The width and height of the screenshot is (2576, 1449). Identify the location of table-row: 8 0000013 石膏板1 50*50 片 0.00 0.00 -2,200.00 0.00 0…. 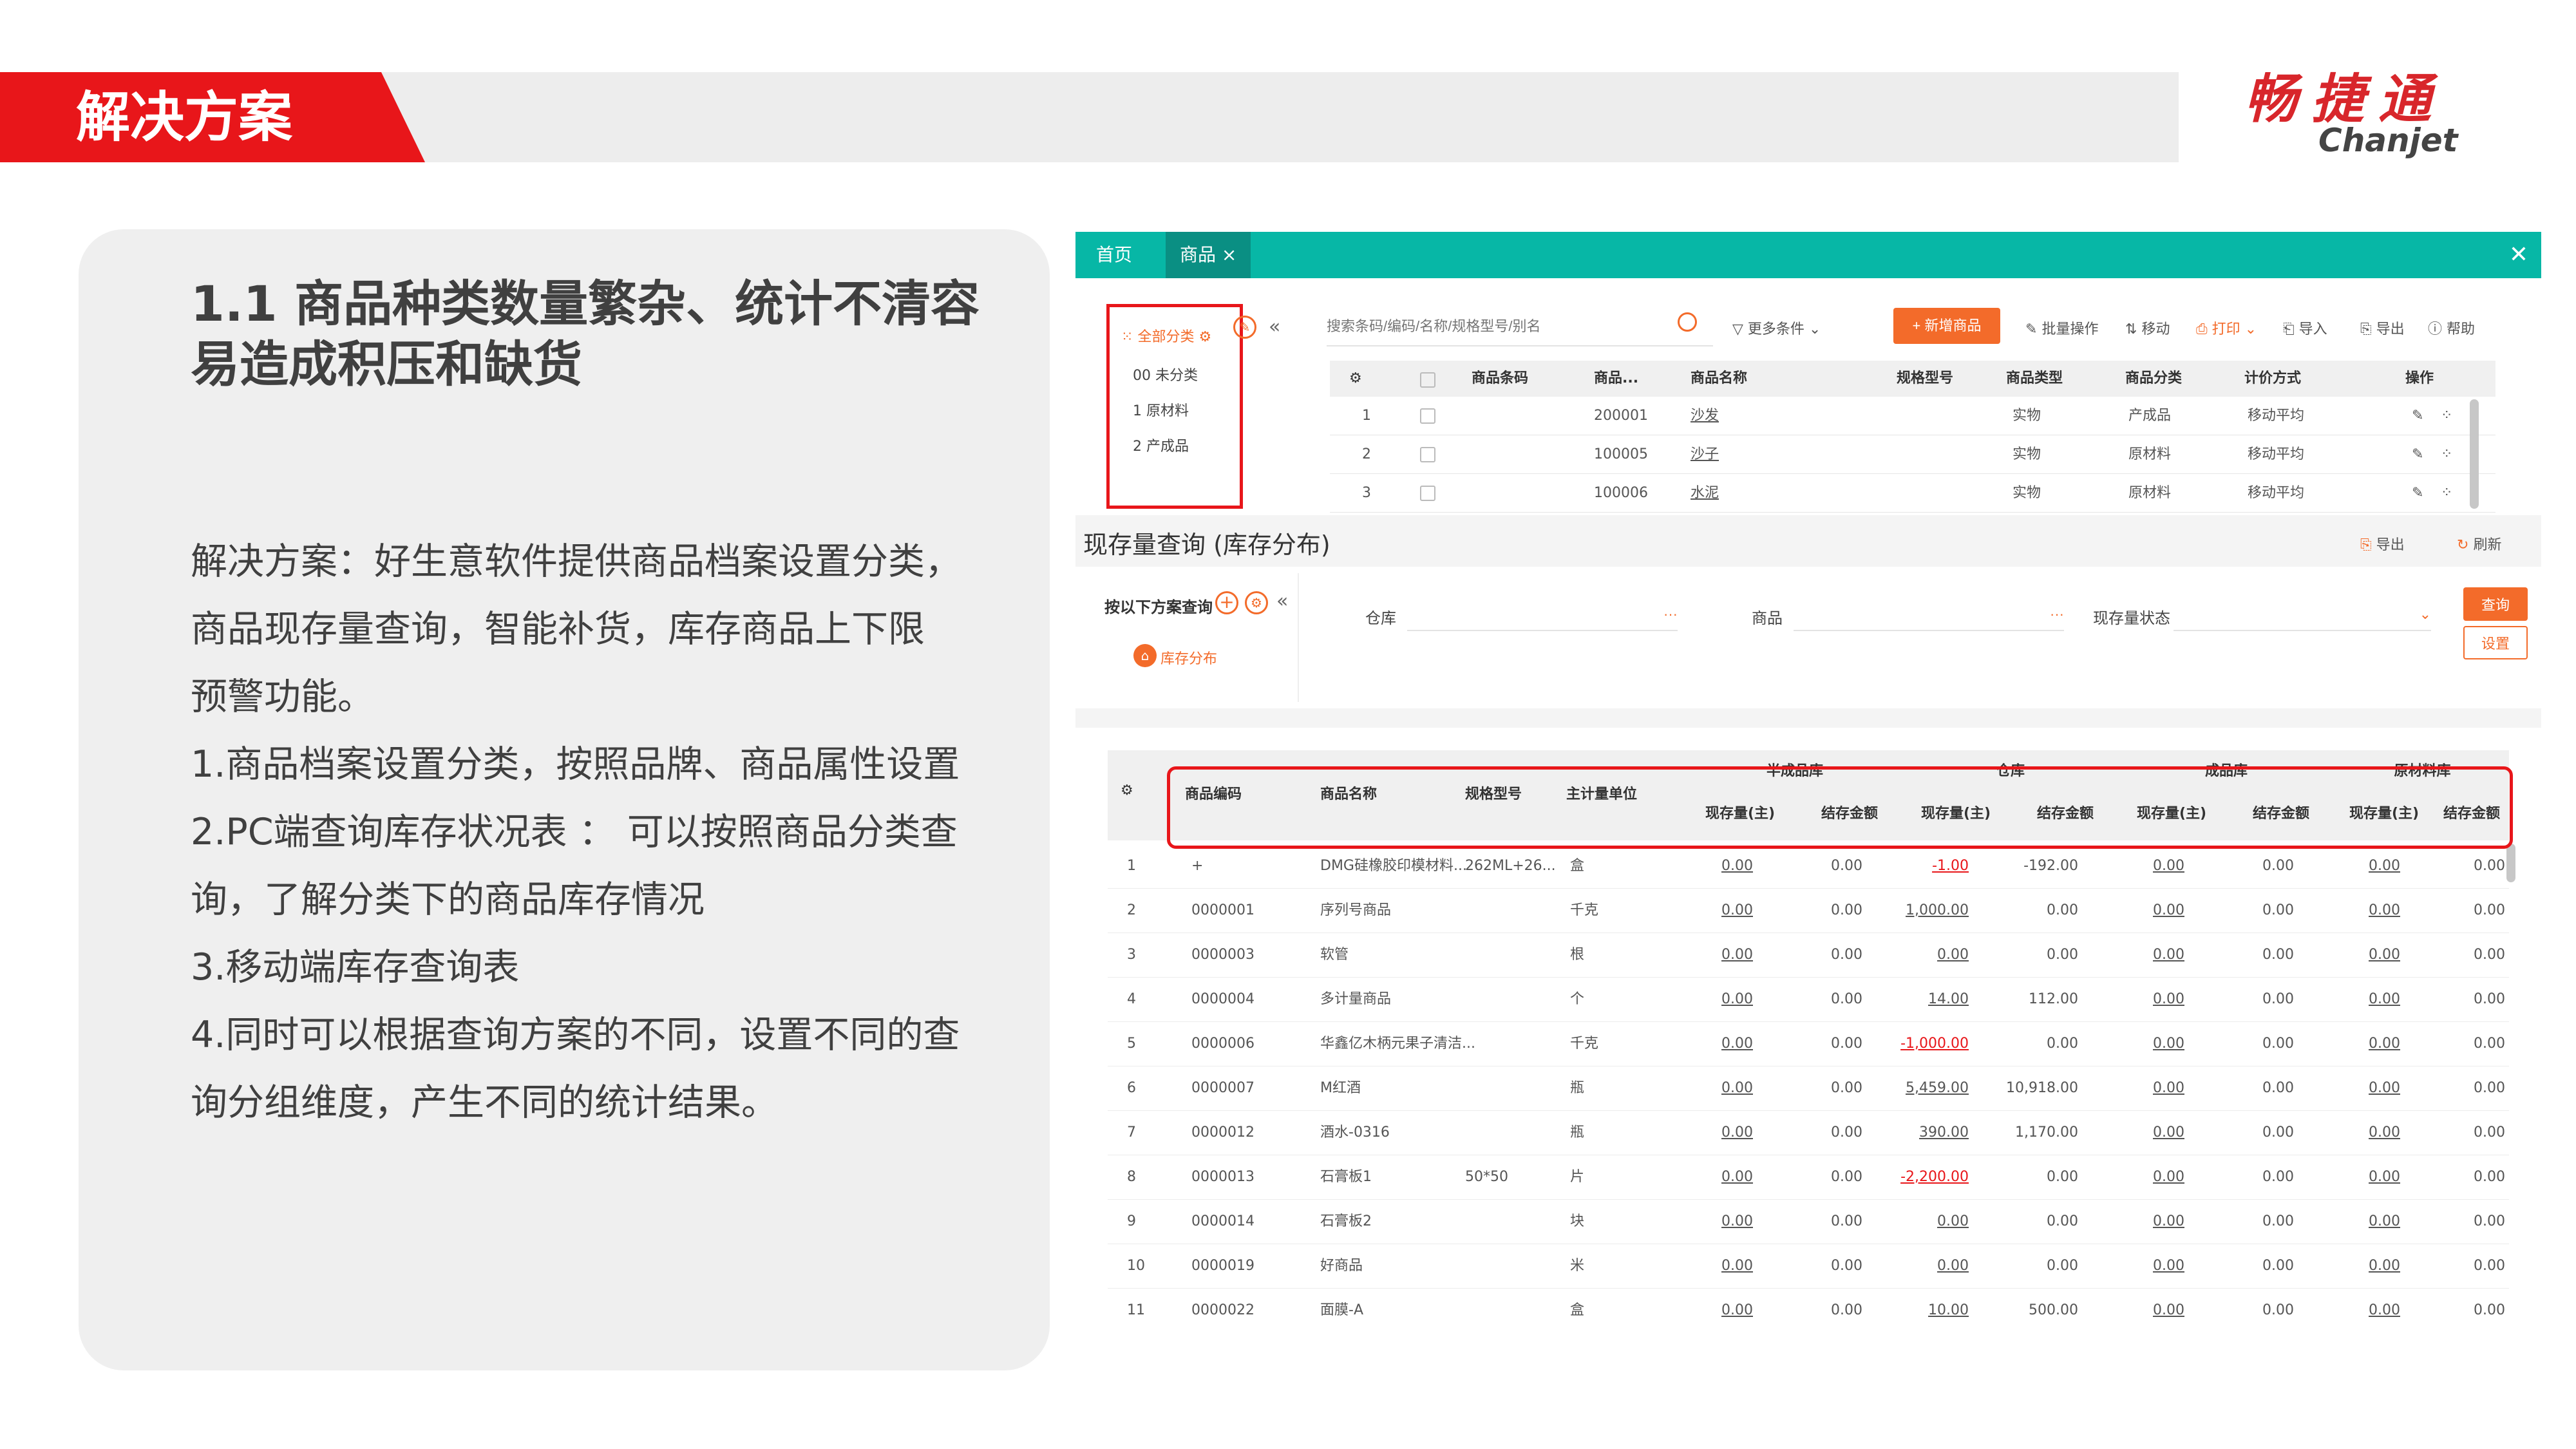
(1808, 1177).